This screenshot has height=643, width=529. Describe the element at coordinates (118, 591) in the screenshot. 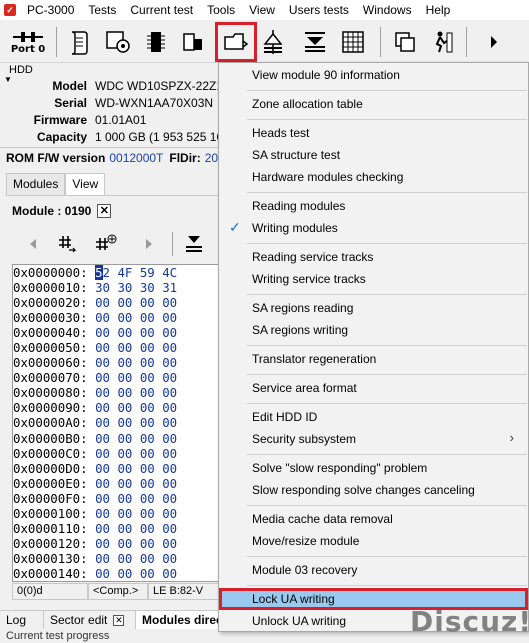

I see `compare-mode: <Comp.>` at that location.